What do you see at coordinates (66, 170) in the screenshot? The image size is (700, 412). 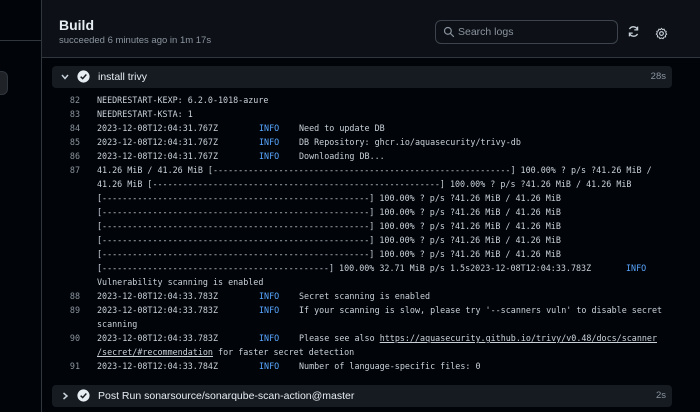 I see `line-number: 87` at bounding box center [66, 170].